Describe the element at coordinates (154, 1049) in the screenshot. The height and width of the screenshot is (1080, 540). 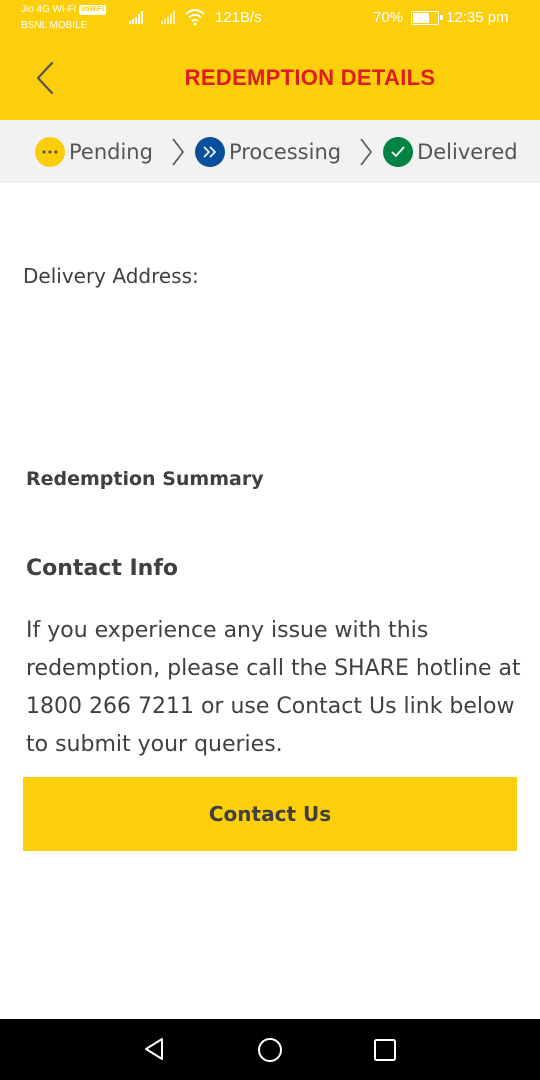
I see `nav-back-icon` at that location.